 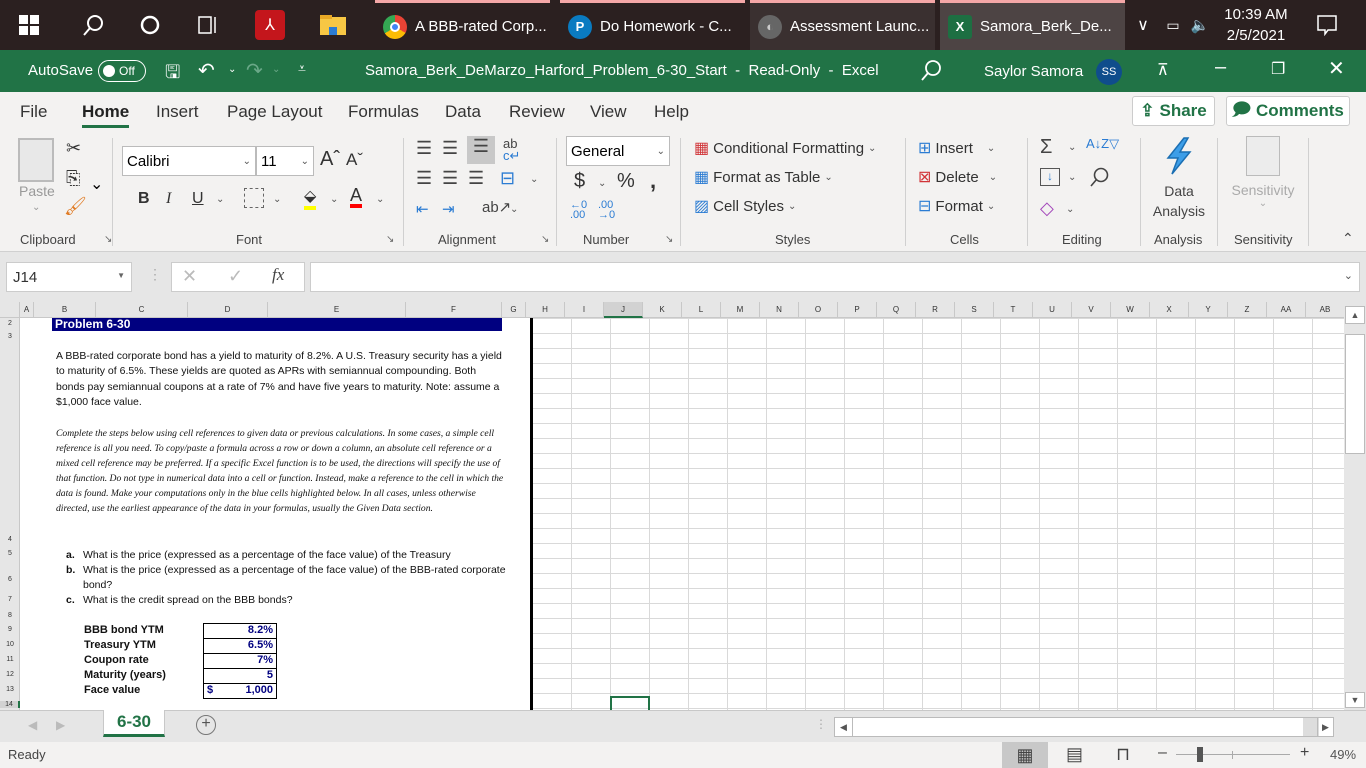 What do you see at coordinates (424, 178) in the screenshot?
I see `align-left-icon: ☰` at bounding box center [424, 178].